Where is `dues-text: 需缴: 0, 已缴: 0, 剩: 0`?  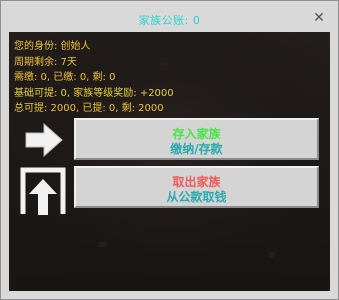 dues-text: 需缴: 0, 已缴: 0, 剩: 0 is located at coordinates (65, 77).